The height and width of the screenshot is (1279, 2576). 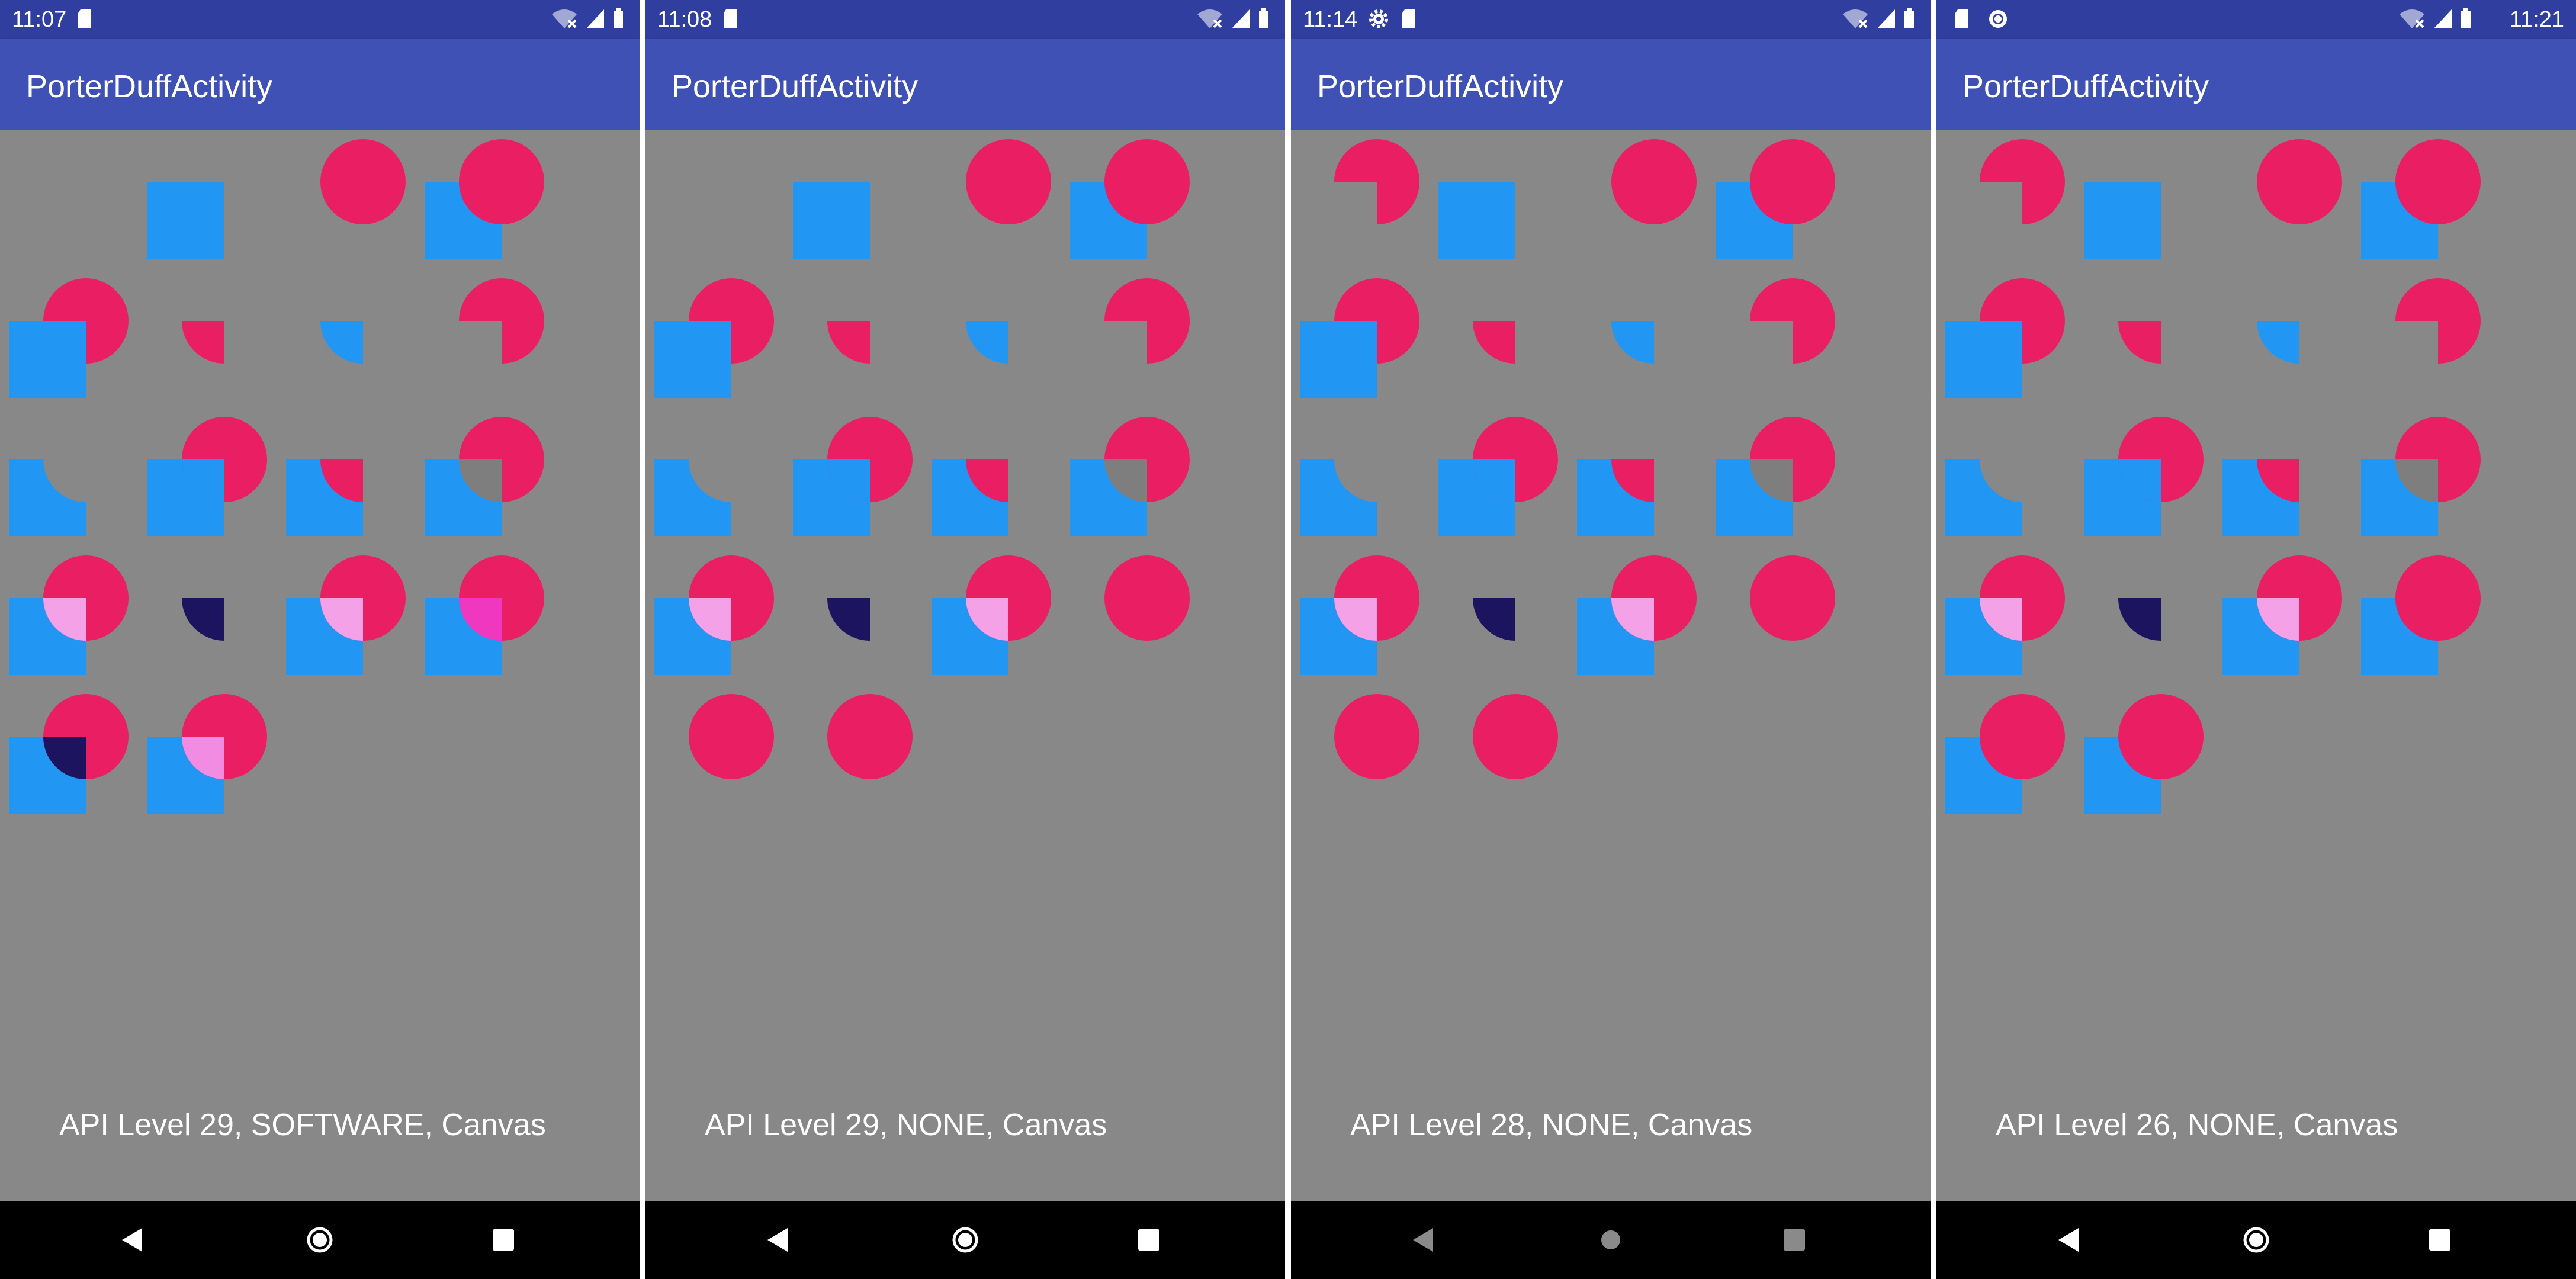 What do you see at coordinates (320, 20) in the screenshot?
I see `status-bar: 11:07` at bounding box center [320, 20].